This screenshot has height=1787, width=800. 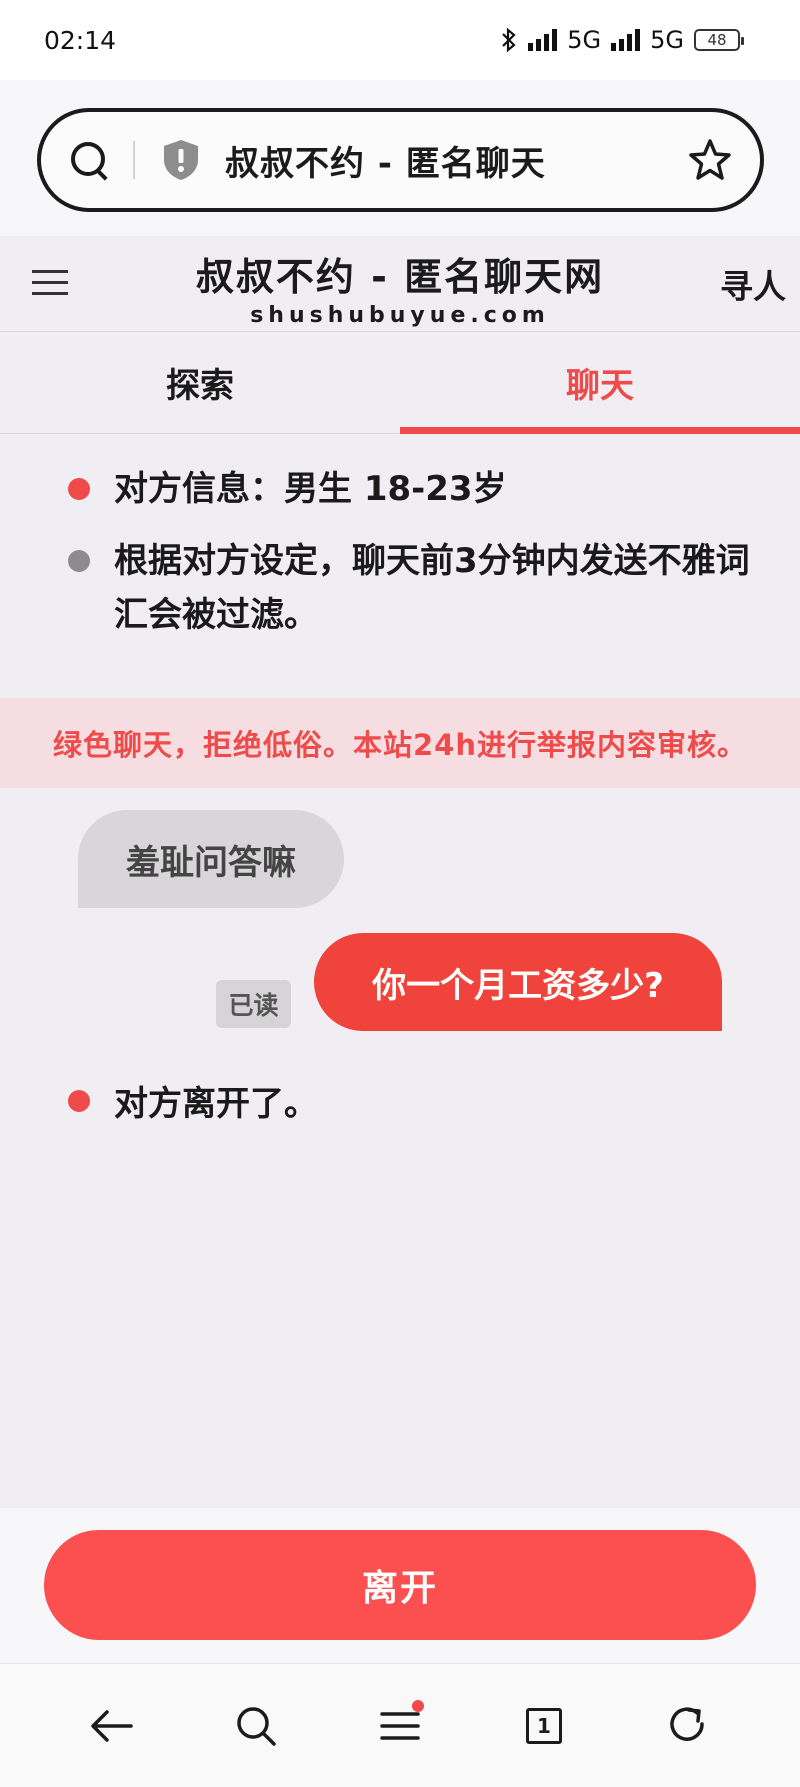 What do you see at coordinates (719, 40) in the screenshot?
I see `battery-icon: 48` at bounding box center [719, 40].